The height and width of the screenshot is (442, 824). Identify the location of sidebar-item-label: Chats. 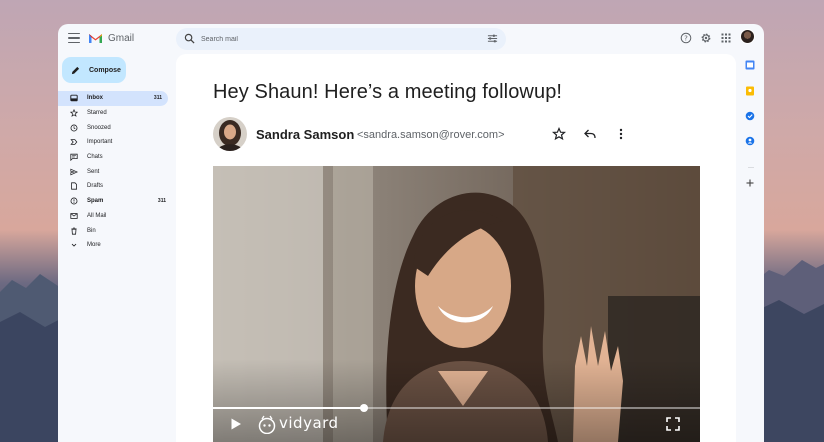
(95, 157).